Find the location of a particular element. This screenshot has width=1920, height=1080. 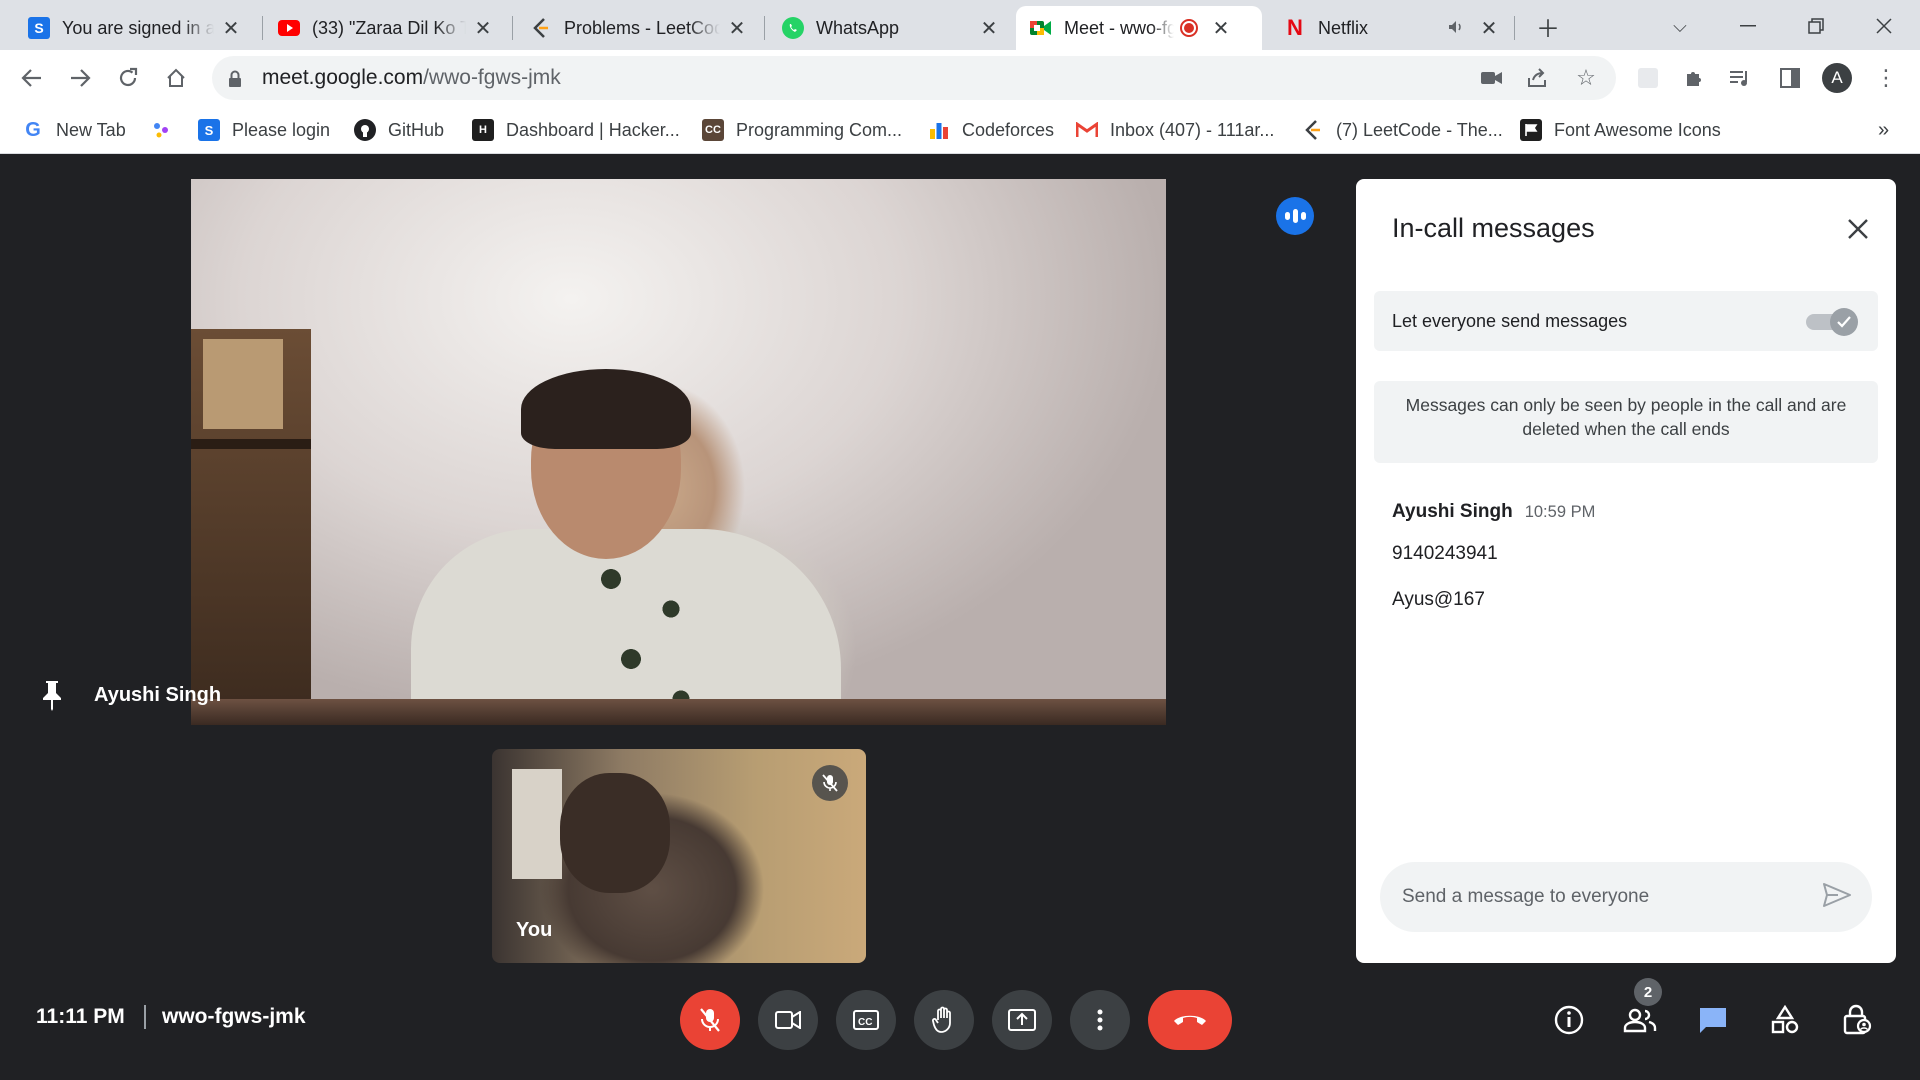

camera-in-use-icon is located at coordinates (1492, 78).